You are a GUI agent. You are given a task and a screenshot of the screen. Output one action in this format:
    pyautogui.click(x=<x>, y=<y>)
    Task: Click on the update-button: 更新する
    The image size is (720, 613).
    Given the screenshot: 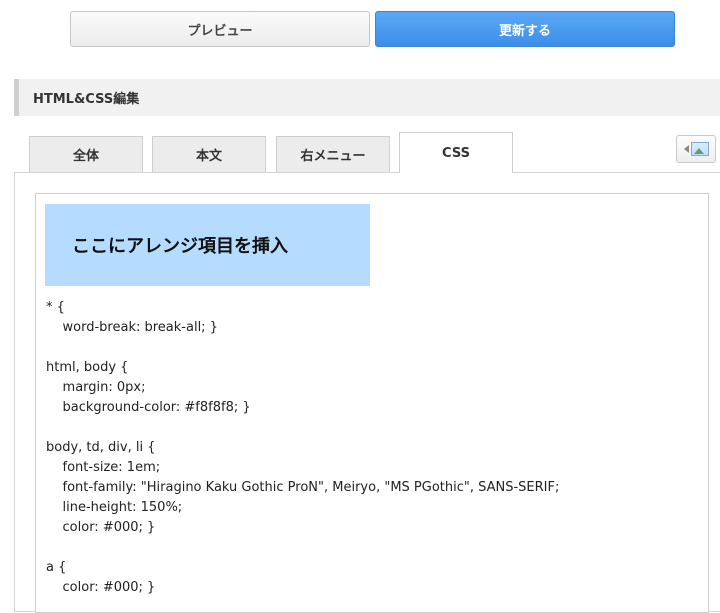 What is the action you would take?
    pyautogui.click(x=525, y=29)
    